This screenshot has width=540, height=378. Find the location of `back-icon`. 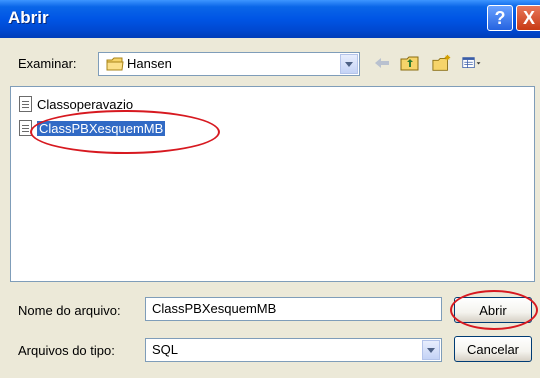

back-icon is located at coordinates (382, 63).